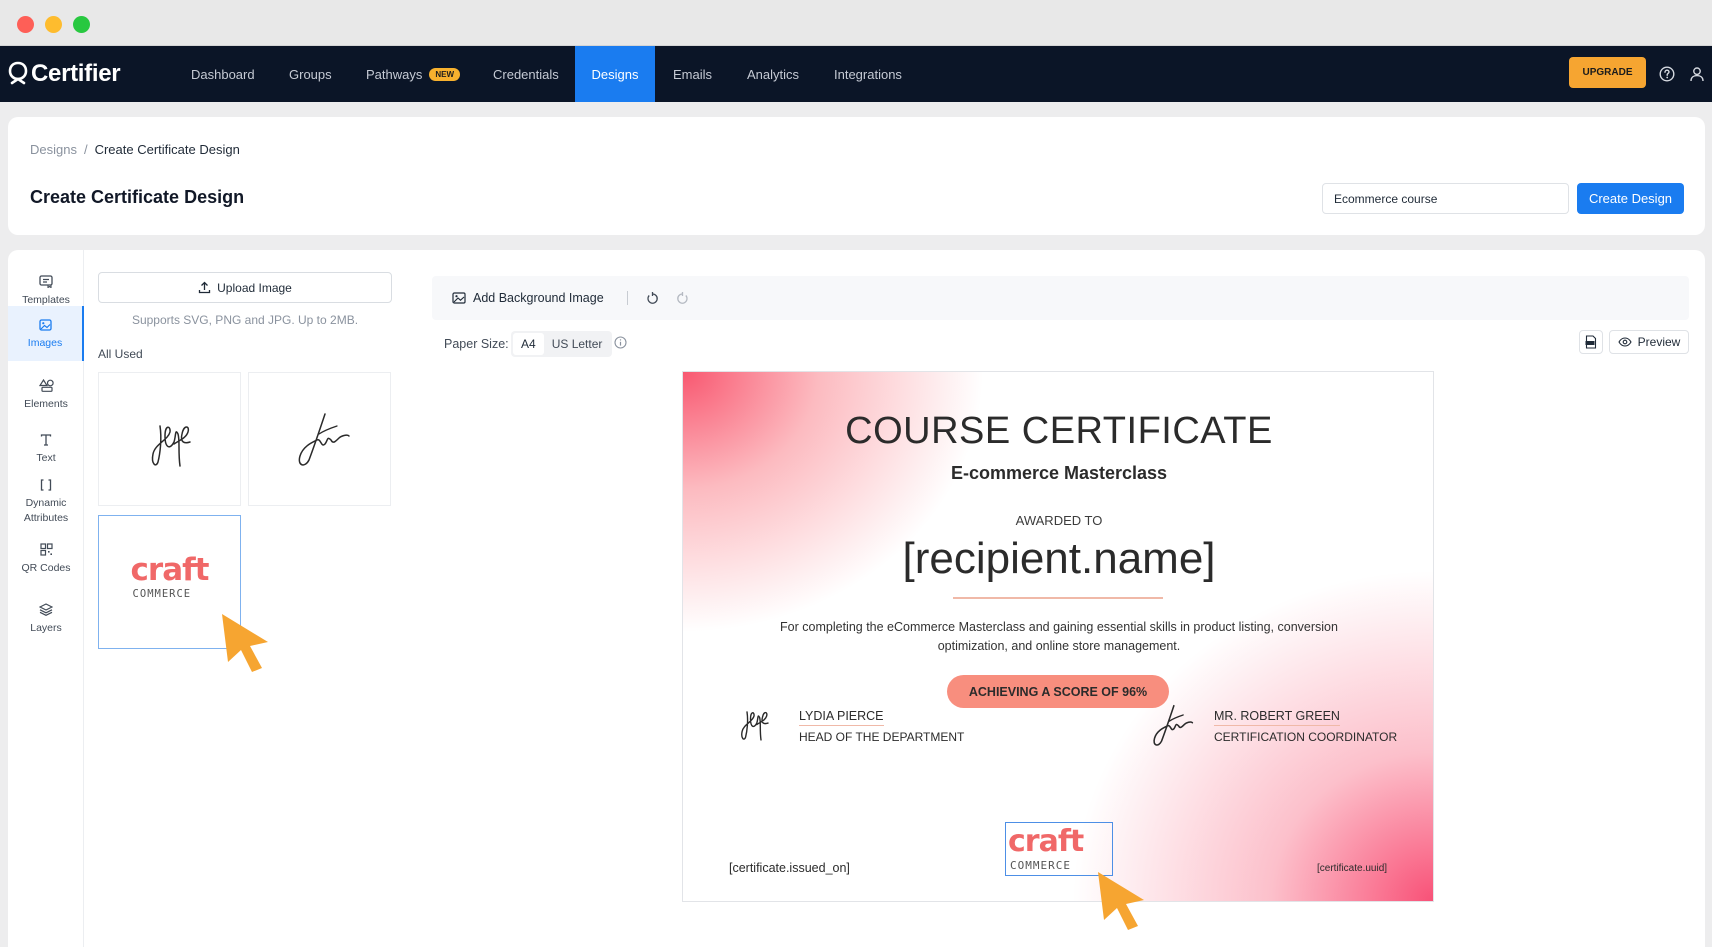 The height and width of the screenshot is (947, 1712). I want to click on page-title: Create Certificate Design, so click(137, 197).